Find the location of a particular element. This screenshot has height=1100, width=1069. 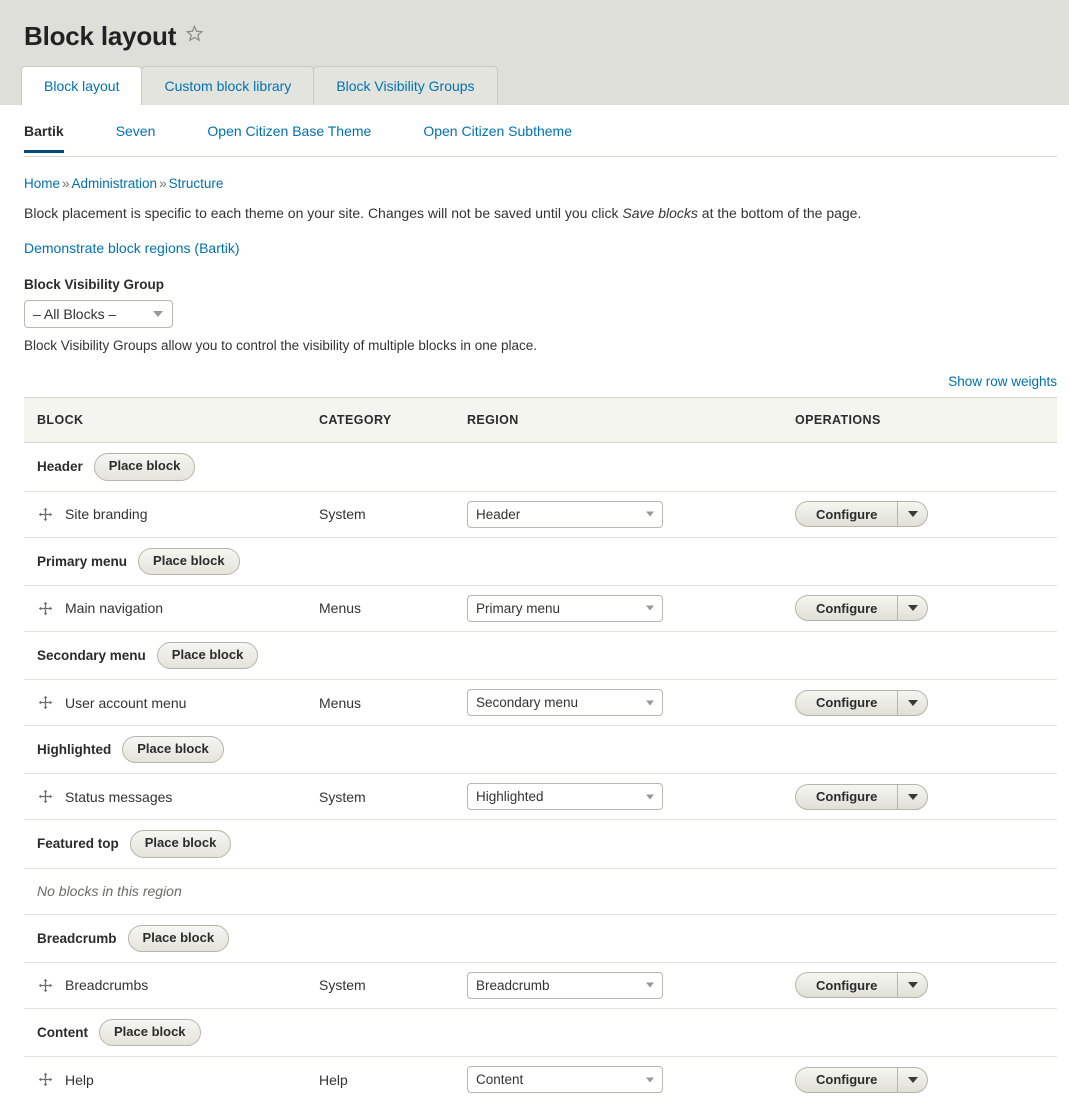

show-row-weights-link: Show row weights is located at coordinates (1002, 381).